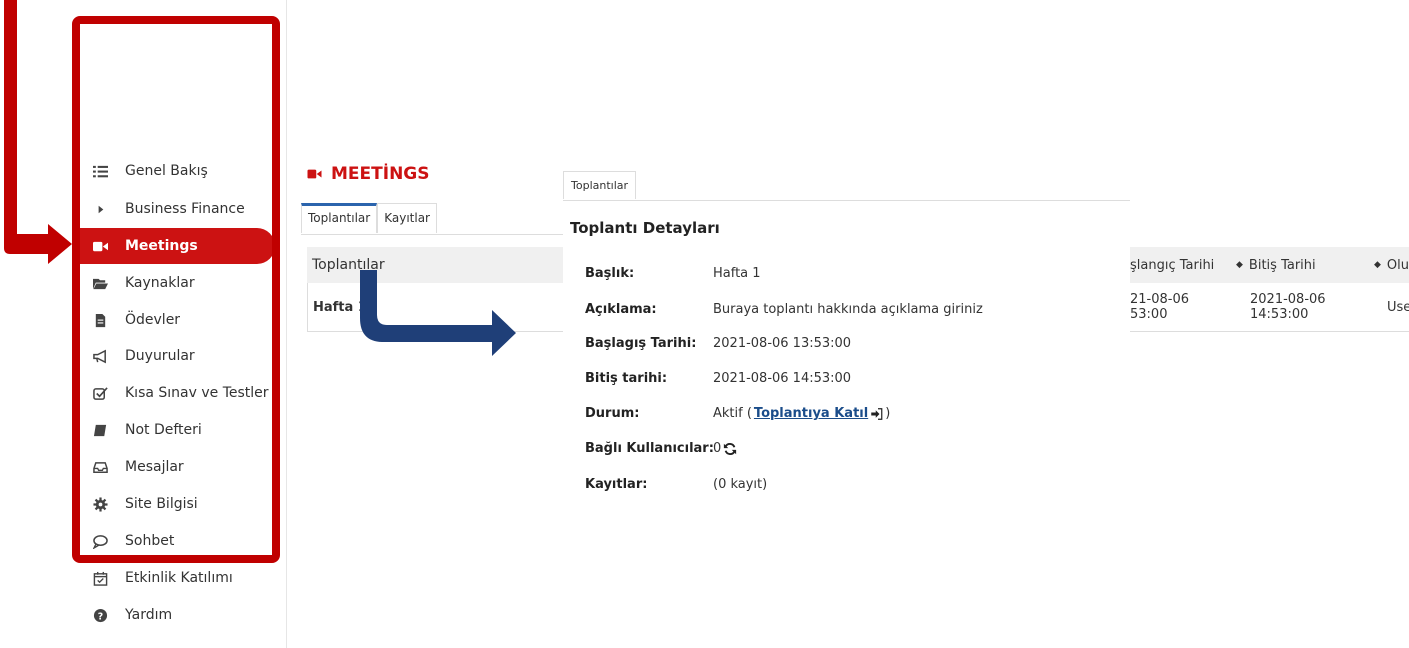 This screenshot has width=1409, height=648. What do you see at coordinates (1282, 265) in the screenshot?
I see `column-label: Bitiş Tarihi` at bounding box center [1282, 265].